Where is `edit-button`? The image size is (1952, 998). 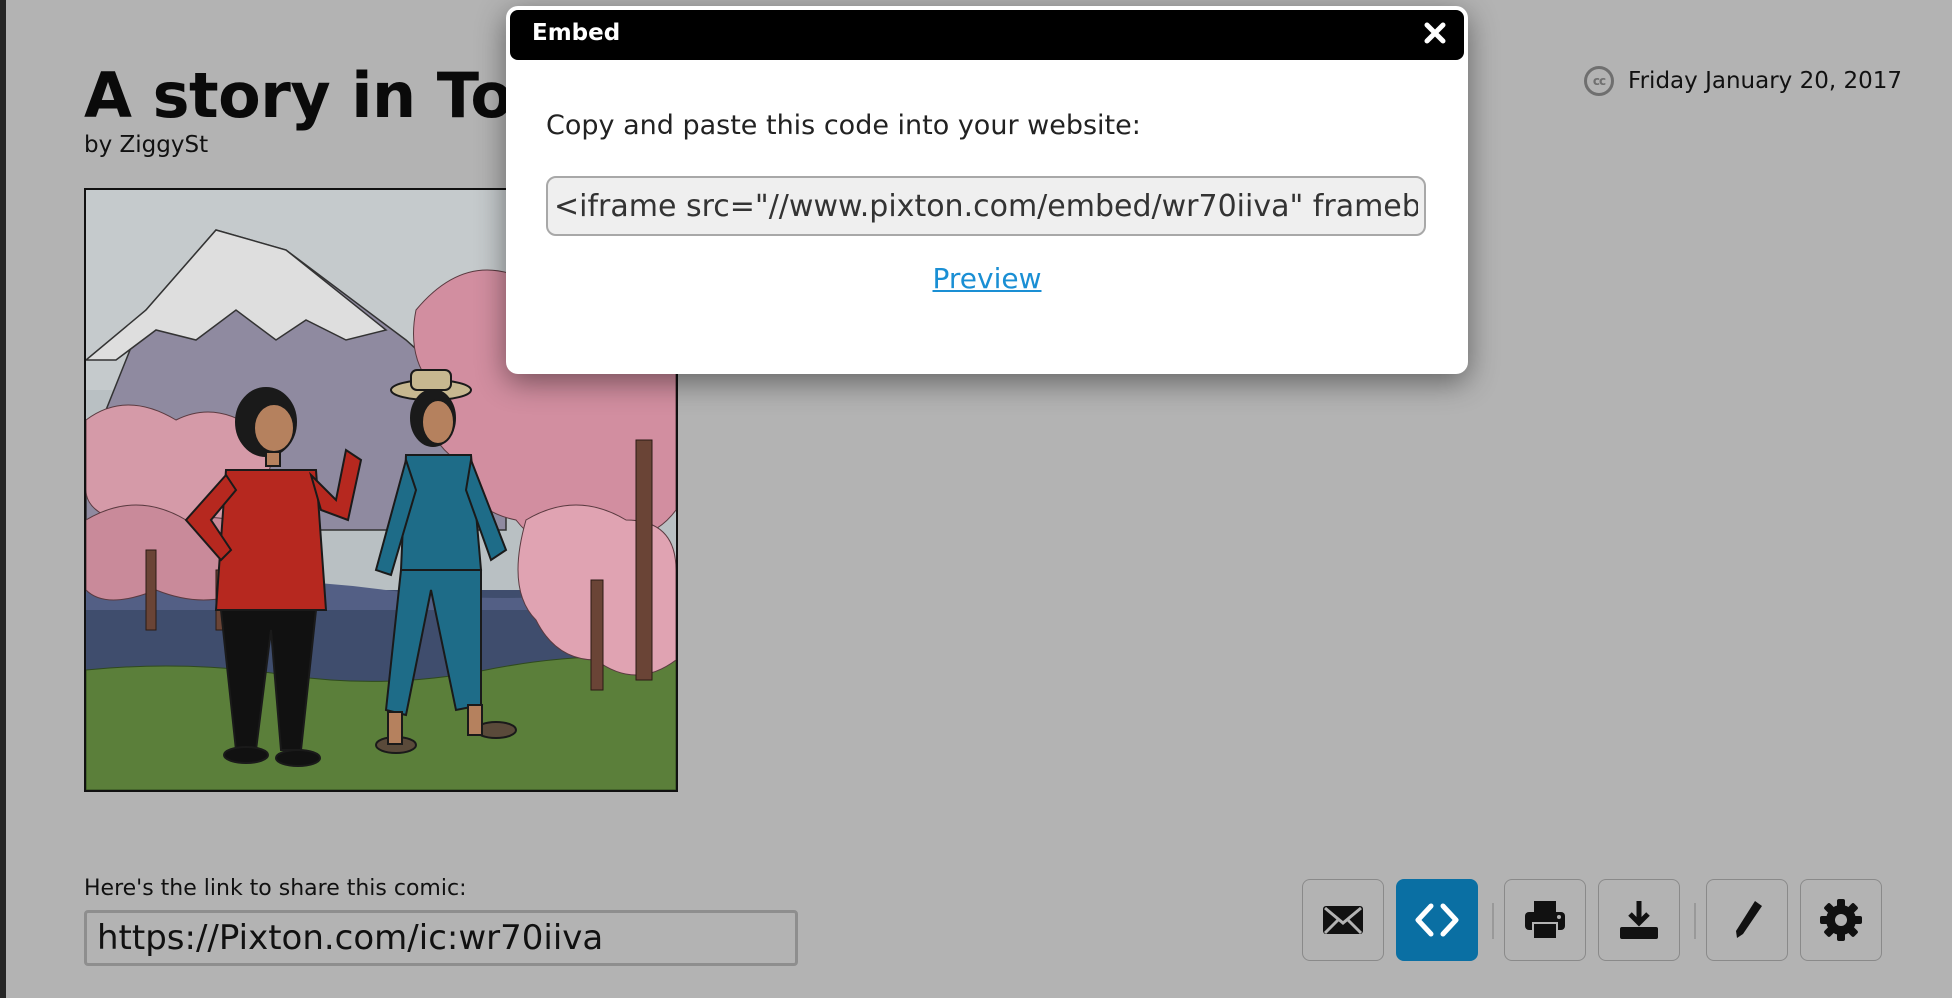 edit-button is located at coordinates (1747, 920).